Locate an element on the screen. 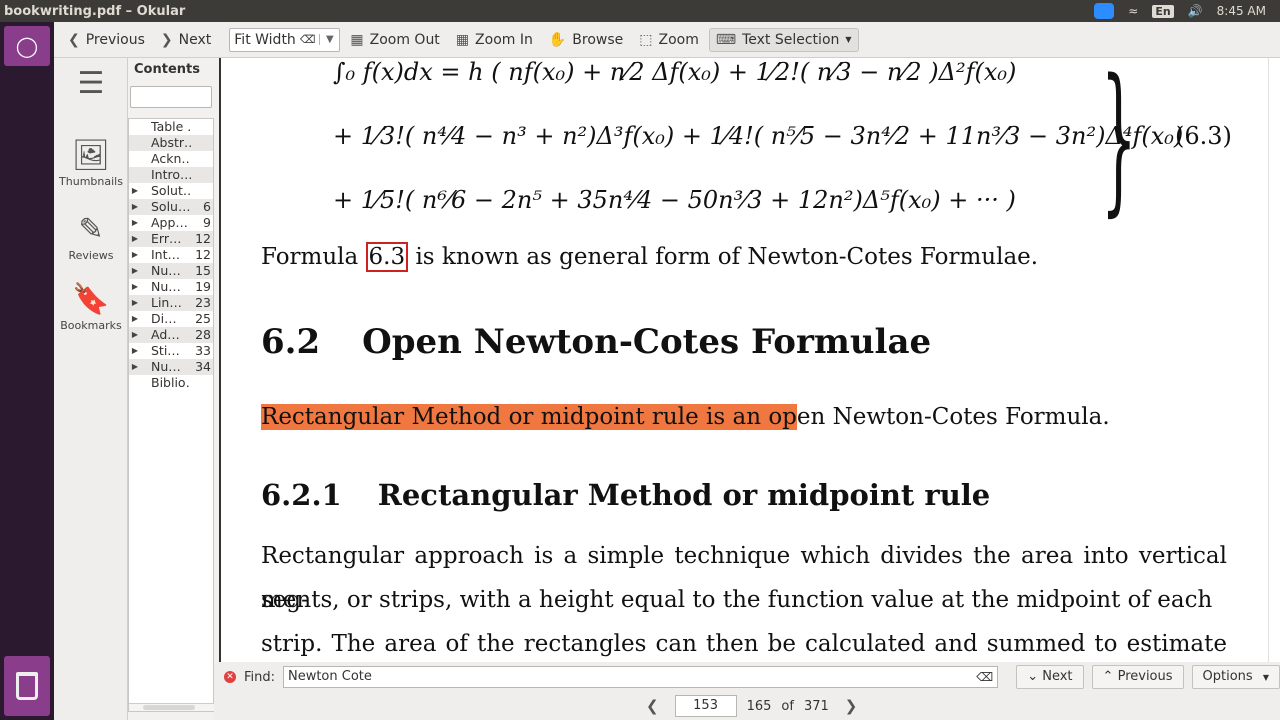 The image size is (1280, 720). toc-item: ▶ Solu… 6 is located at coordinates (171, 207).